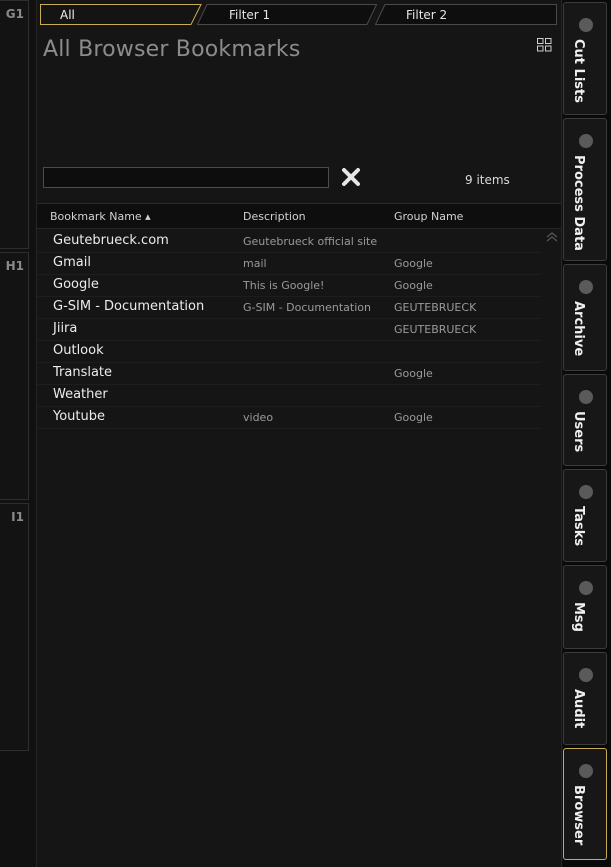  I want to click on bookmark-name: Geutebrueck.com, so click(111, 240).